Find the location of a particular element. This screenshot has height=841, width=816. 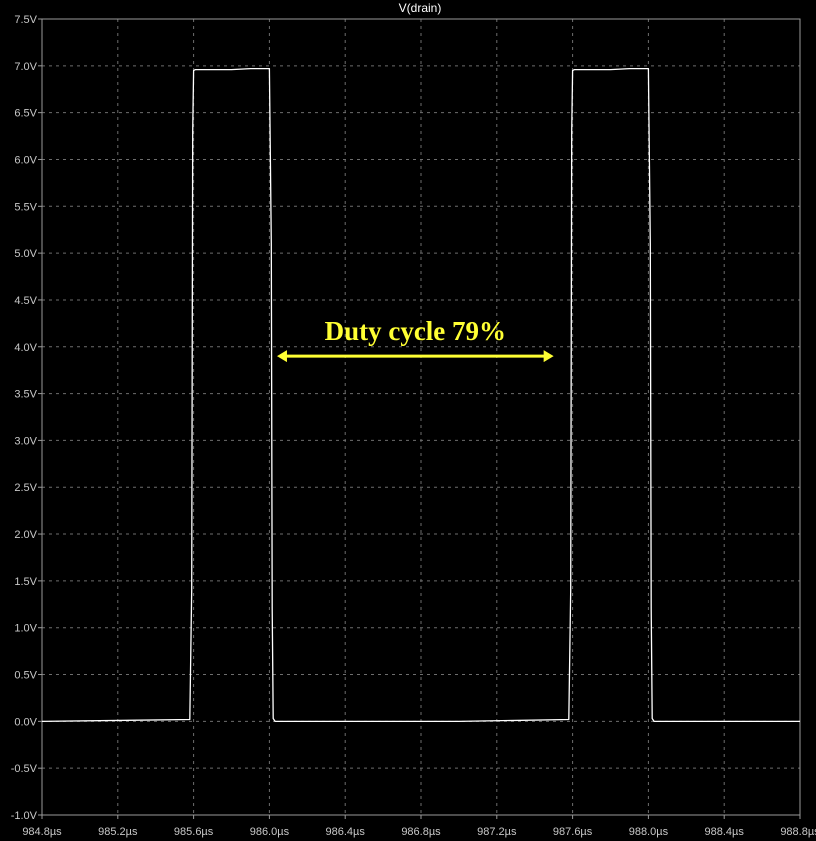

y-tick-label: 3.5V is located at coordinates (25, 395).